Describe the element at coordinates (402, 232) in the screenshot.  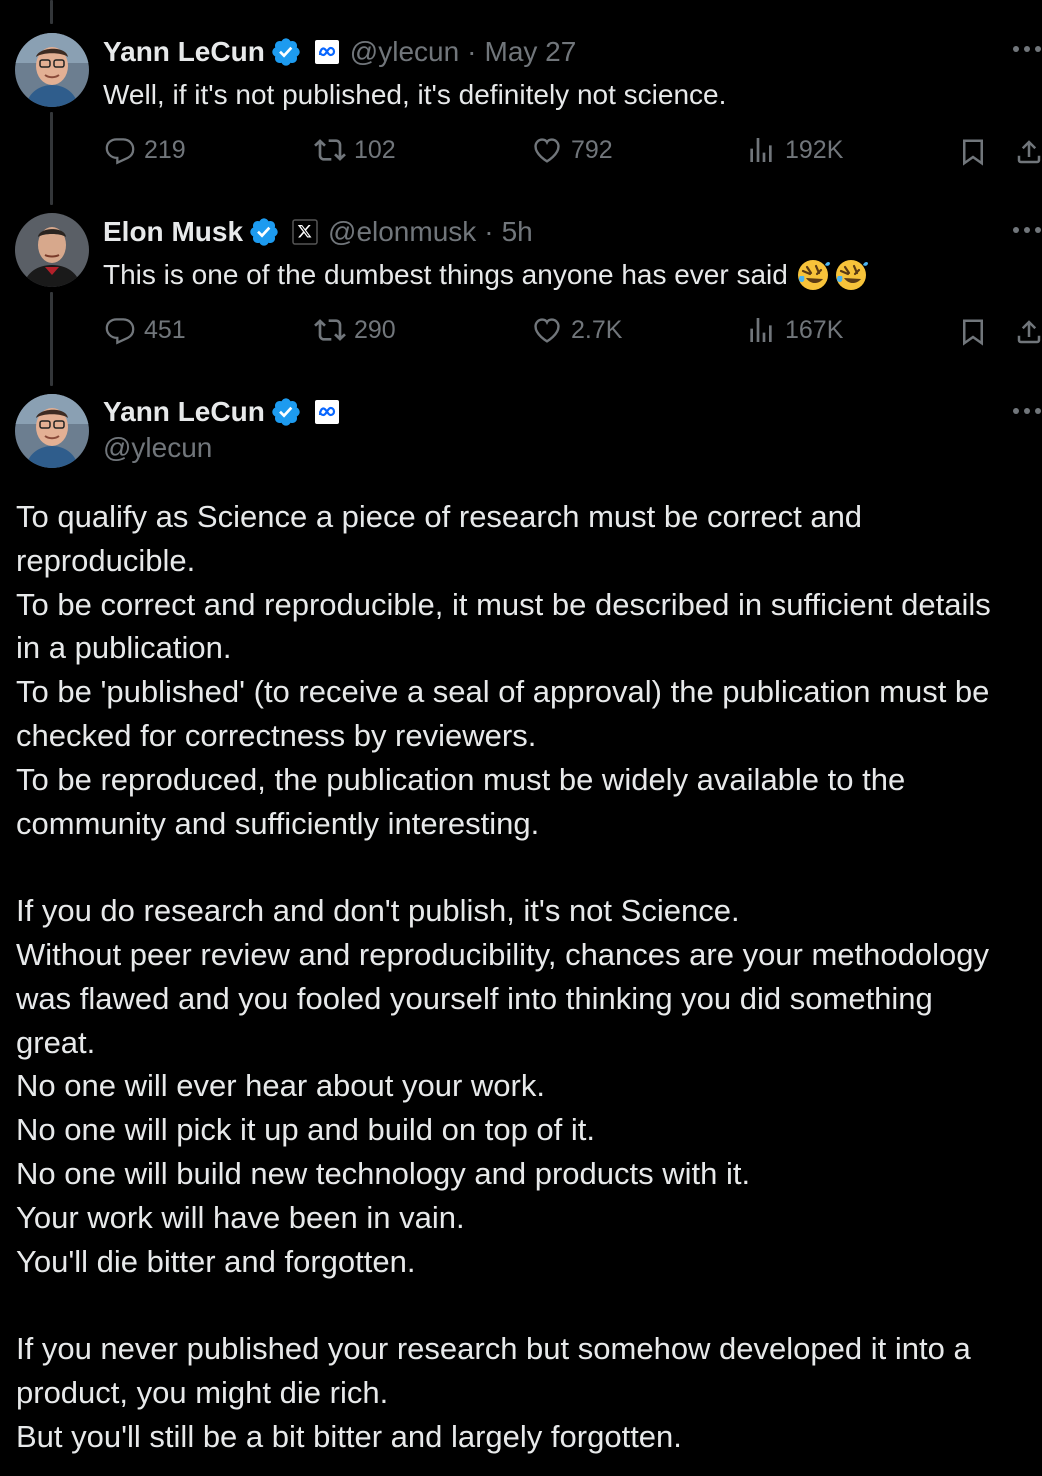
I see `author-handle: @elonmusk` at that location.